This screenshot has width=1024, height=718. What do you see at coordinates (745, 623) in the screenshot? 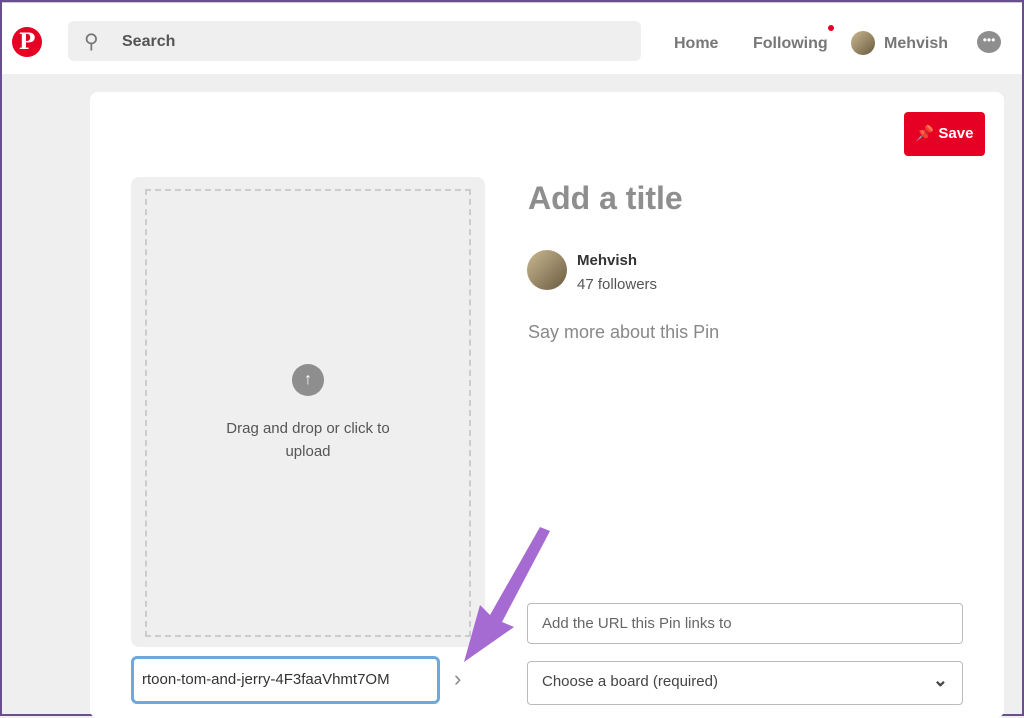
I see `link-url-input: Add the URL this Pin links to` at bounding box center [745, 623].